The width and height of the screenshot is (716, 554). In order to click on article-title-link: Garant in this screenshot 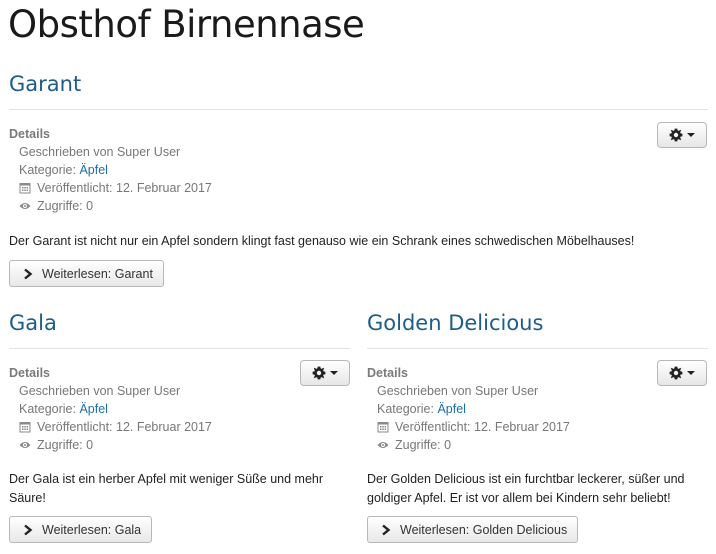, I will do `click(45, 84)`.